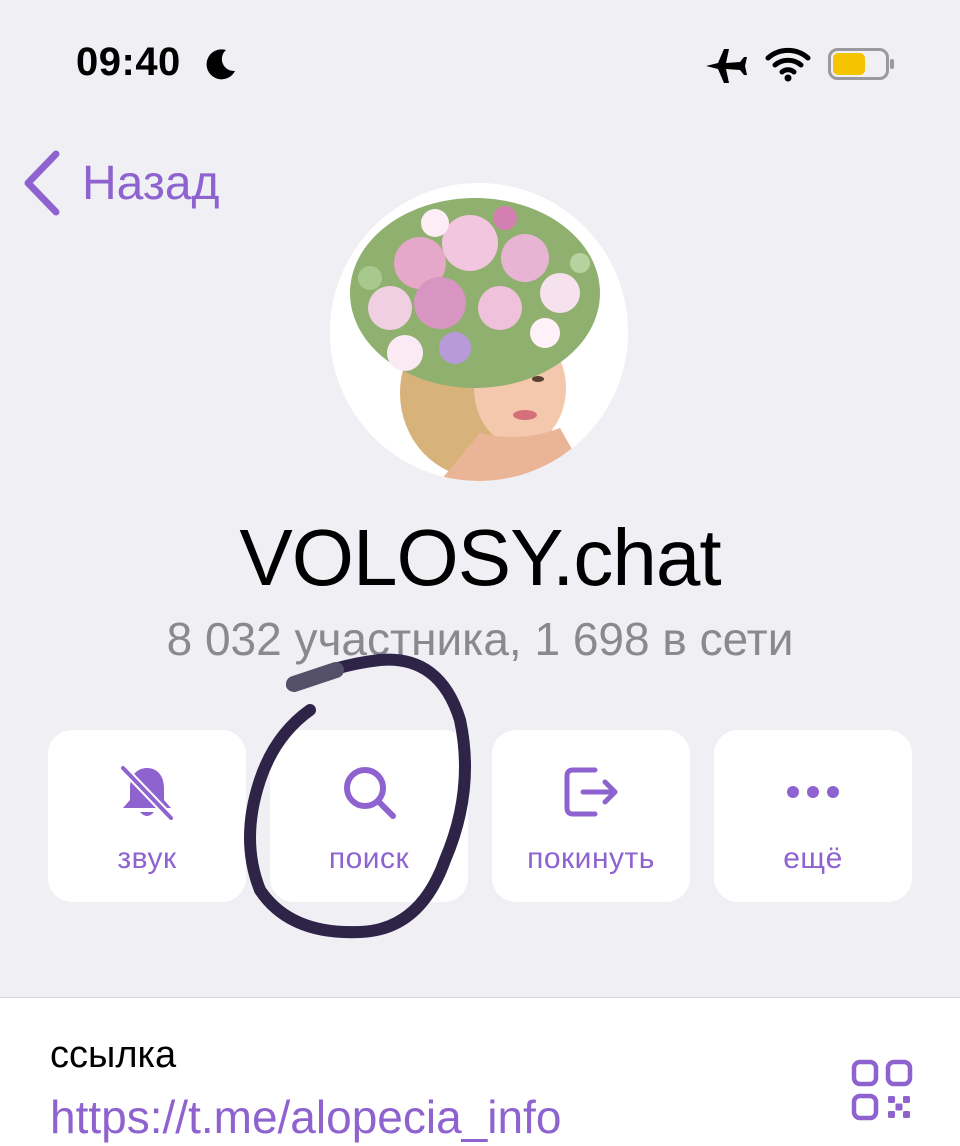 Image resolution: width=960 pixels, height=1146 pixels. What do you see at coordinates (147, 793) in the screenshot?
I see `bell-slash-icon` at bounding box center [147, 793].